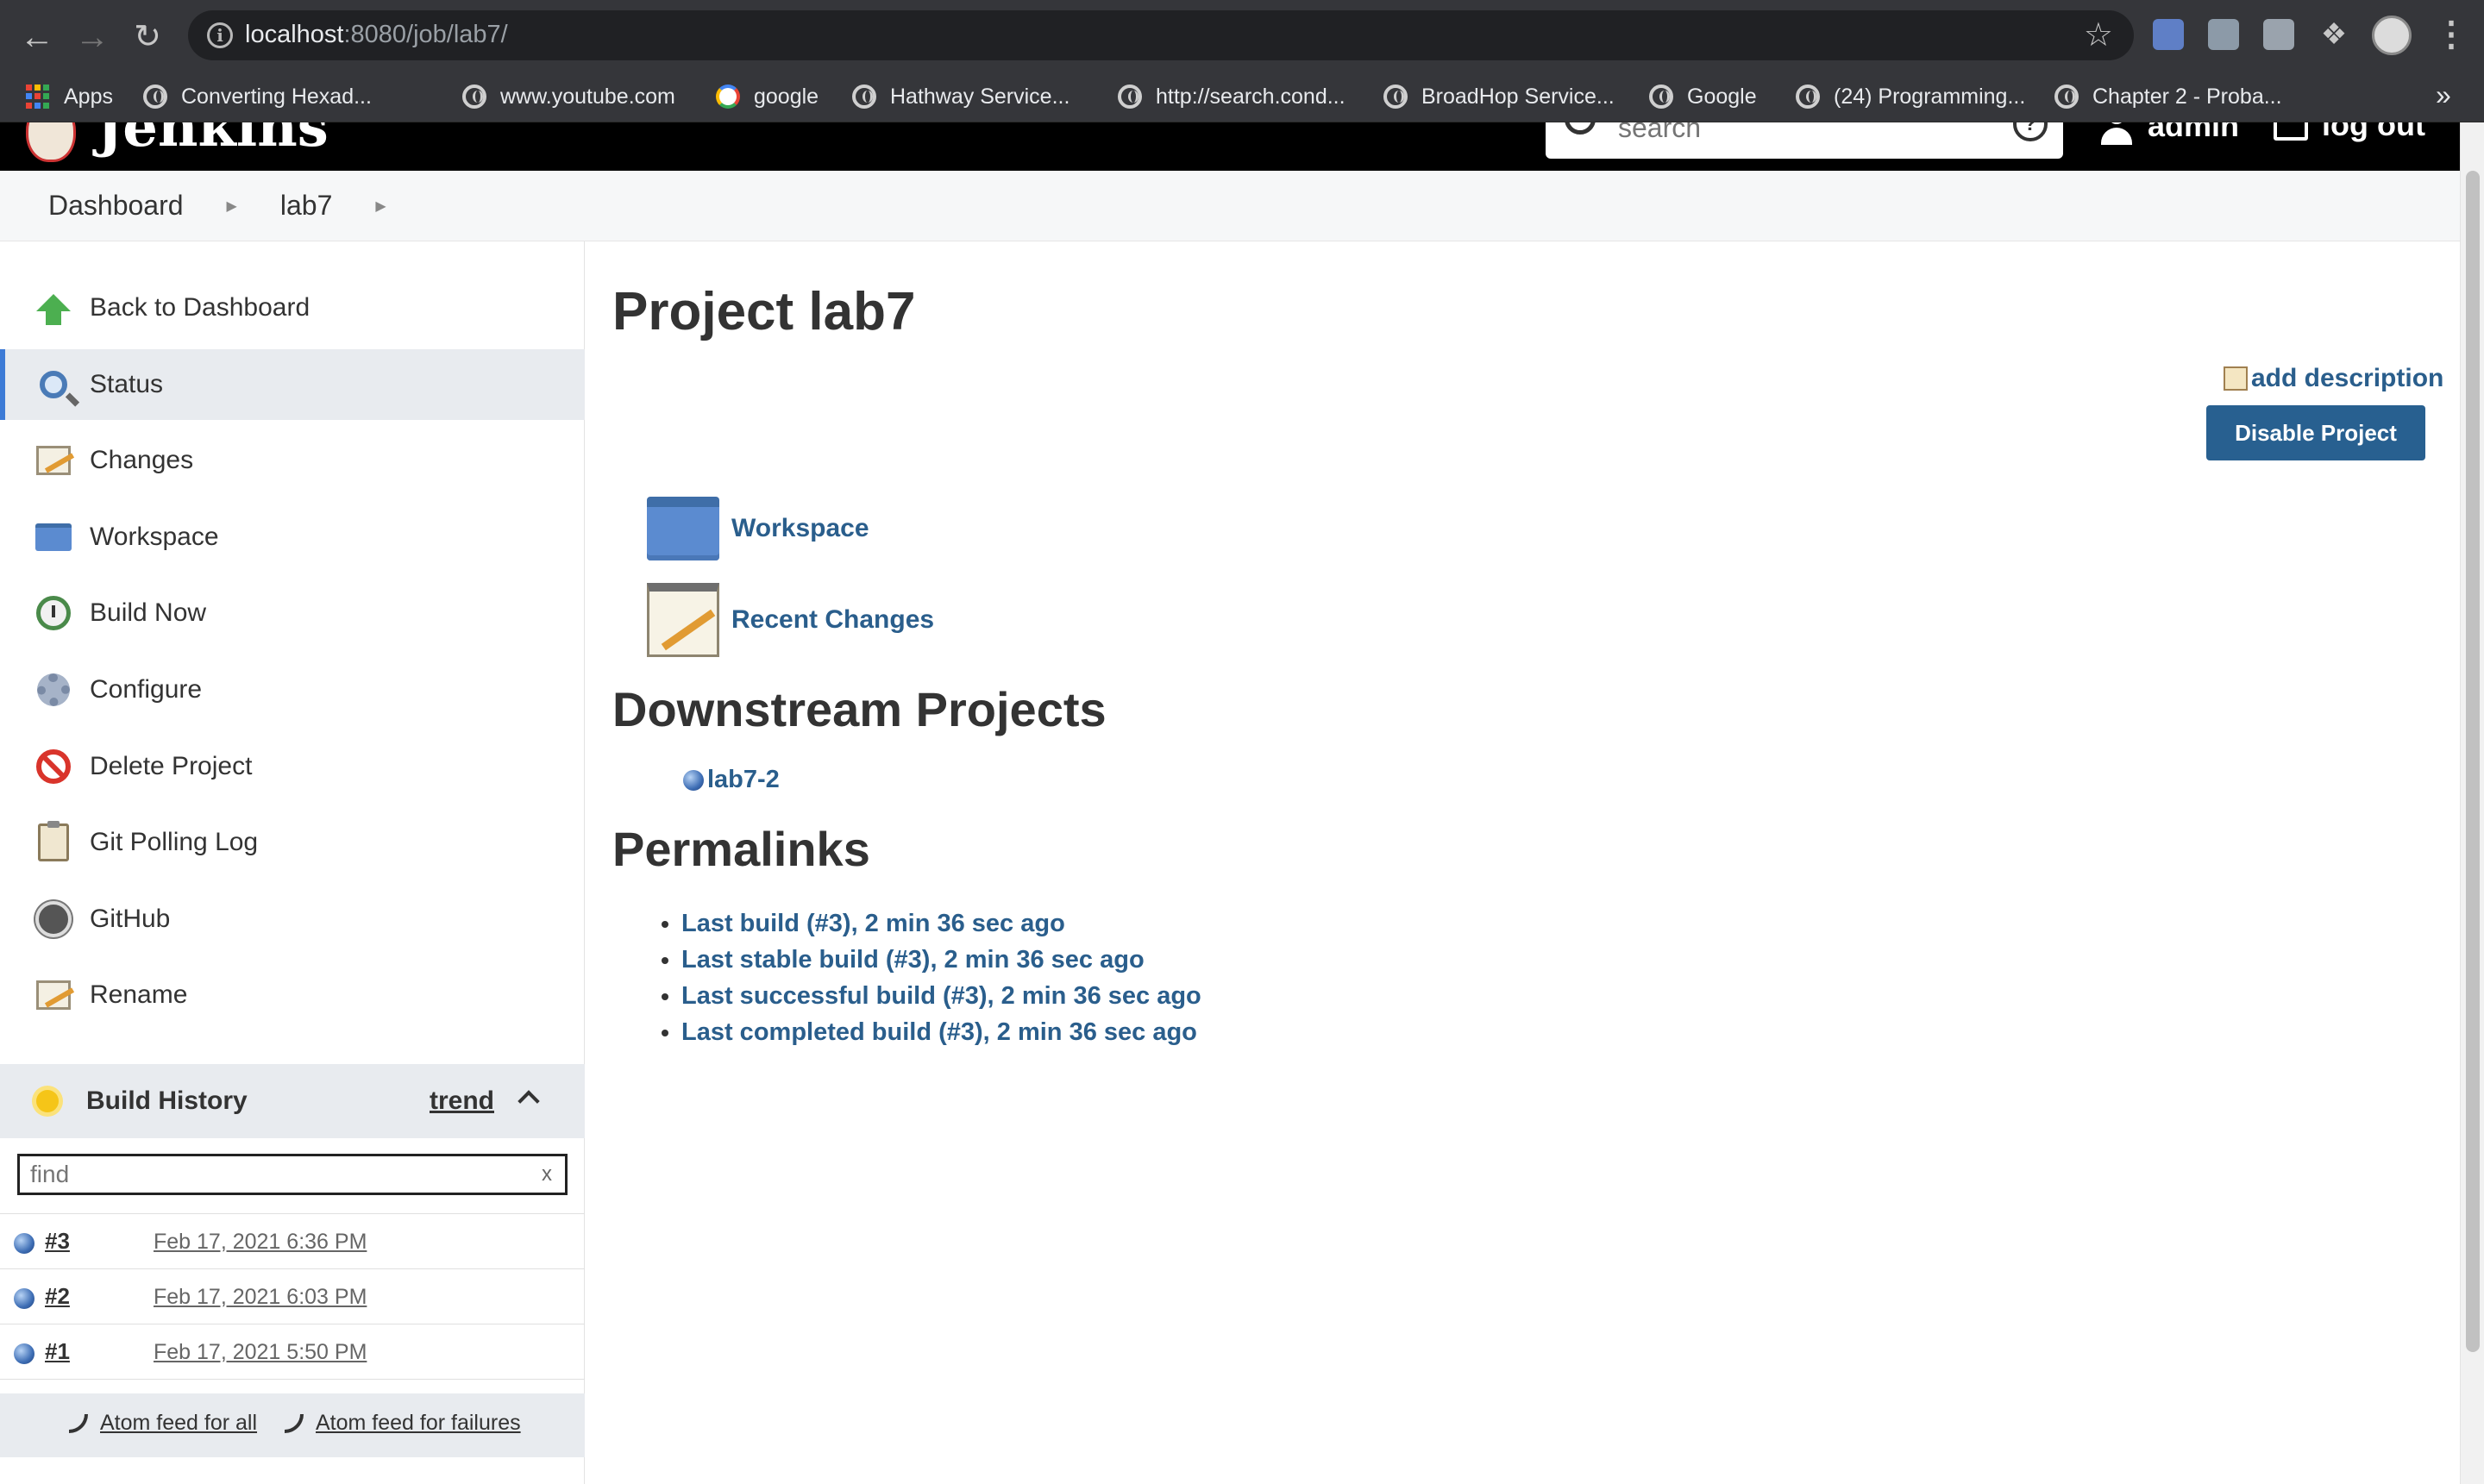  I want to click on sidebar-item-label: Build Now, so click(149, 612).